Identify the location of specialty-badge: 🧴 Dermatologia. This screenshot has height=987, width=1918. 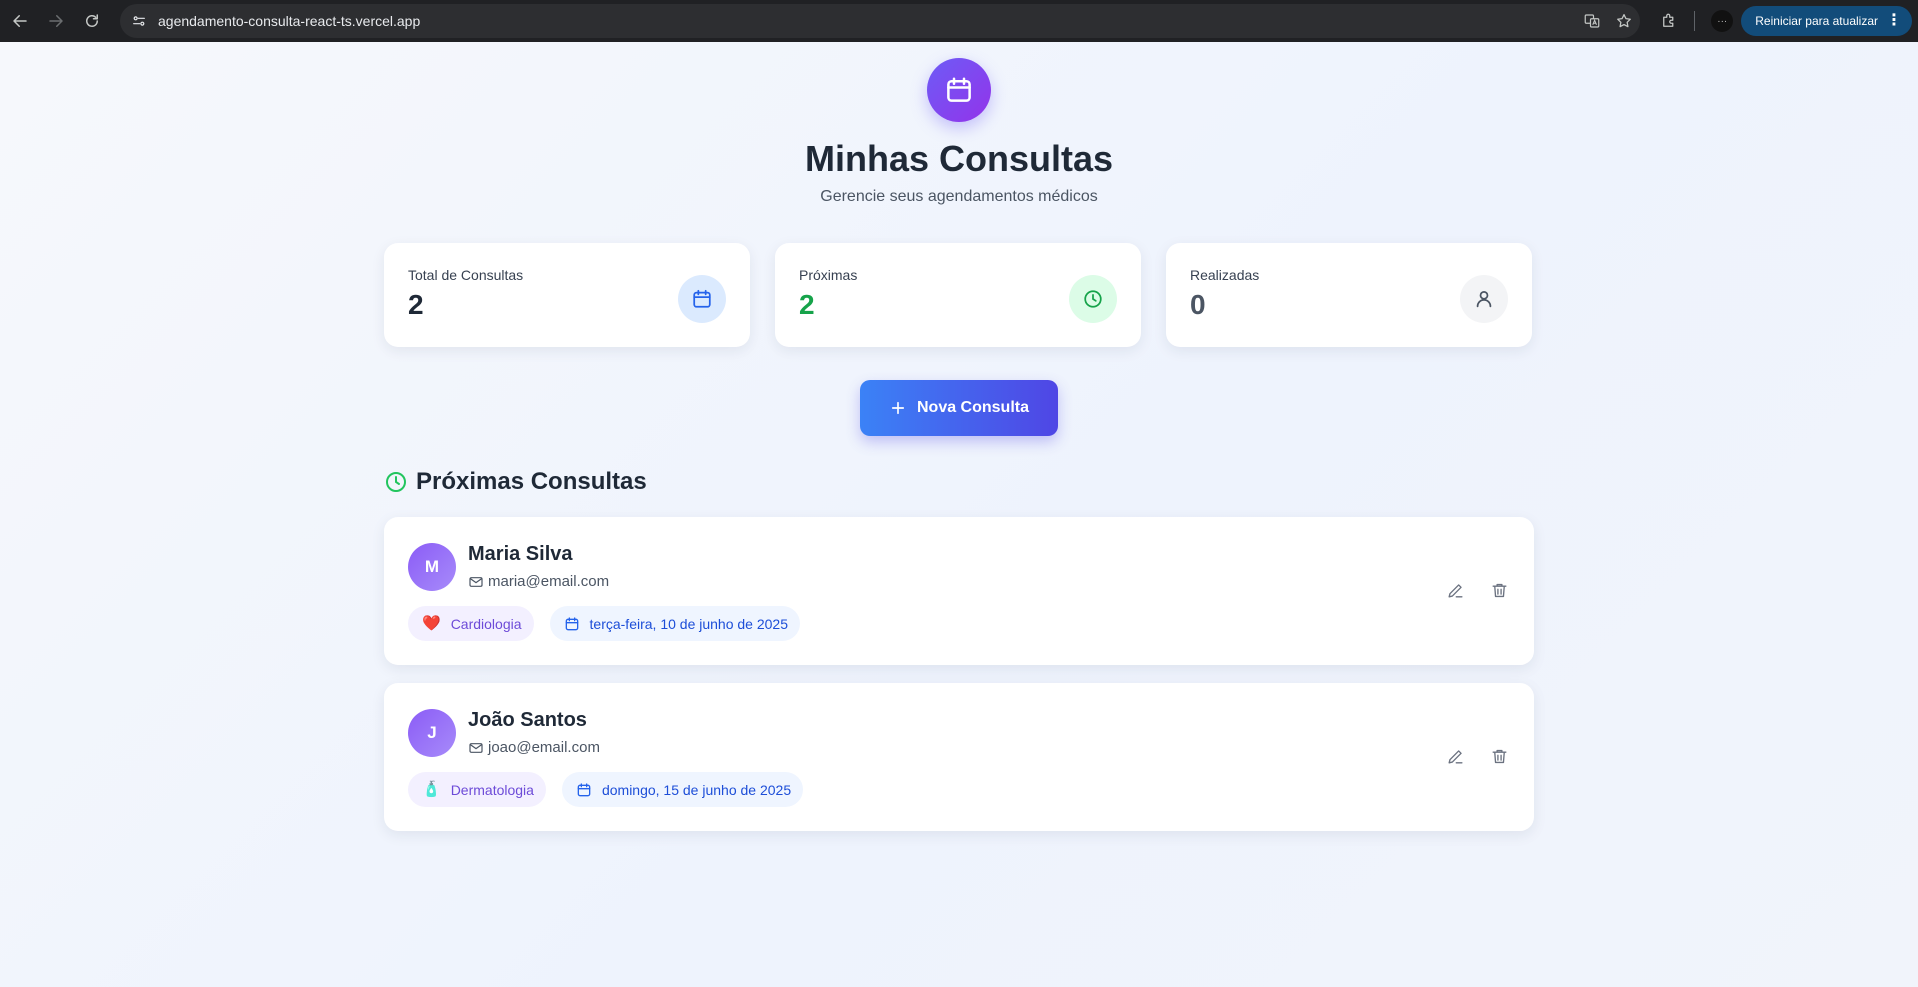
(477, 789).